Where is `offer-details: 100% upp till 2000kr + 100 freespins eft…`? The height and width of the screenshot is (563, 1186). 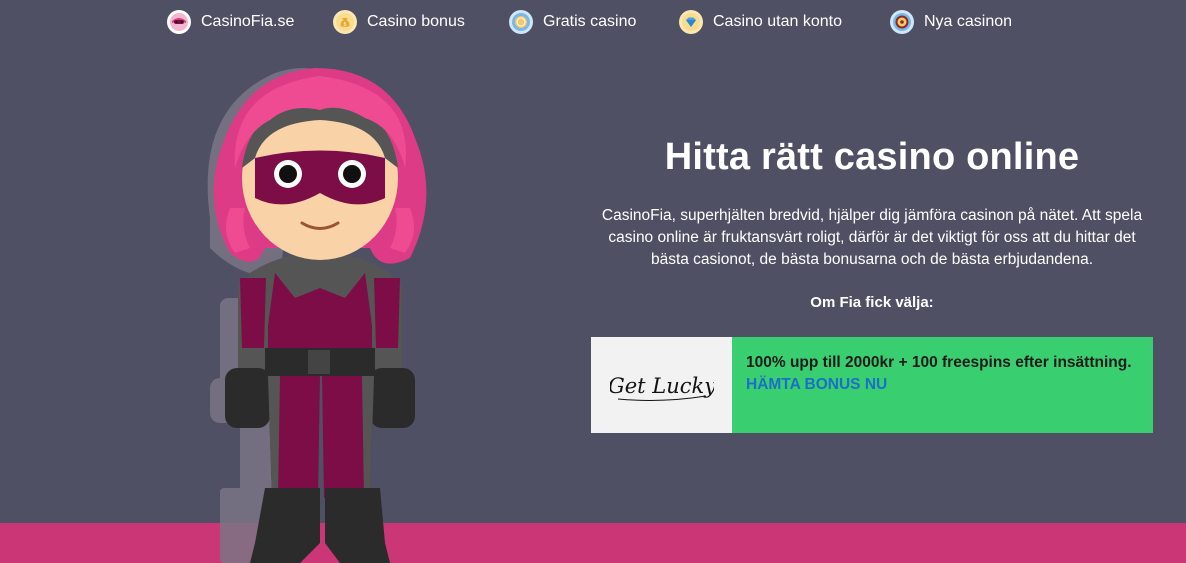
offer-details: 100% upp till 2000kr + 100 freespins eft… is located at coordinates (942, 385).